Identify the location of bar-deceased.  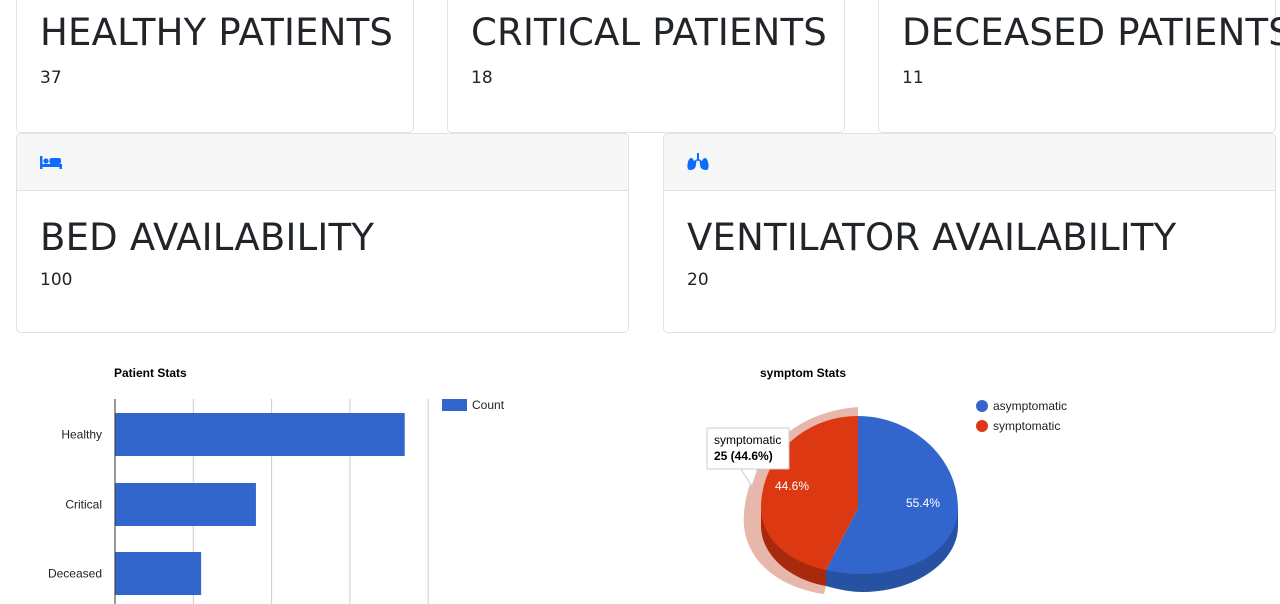
(158, 573).